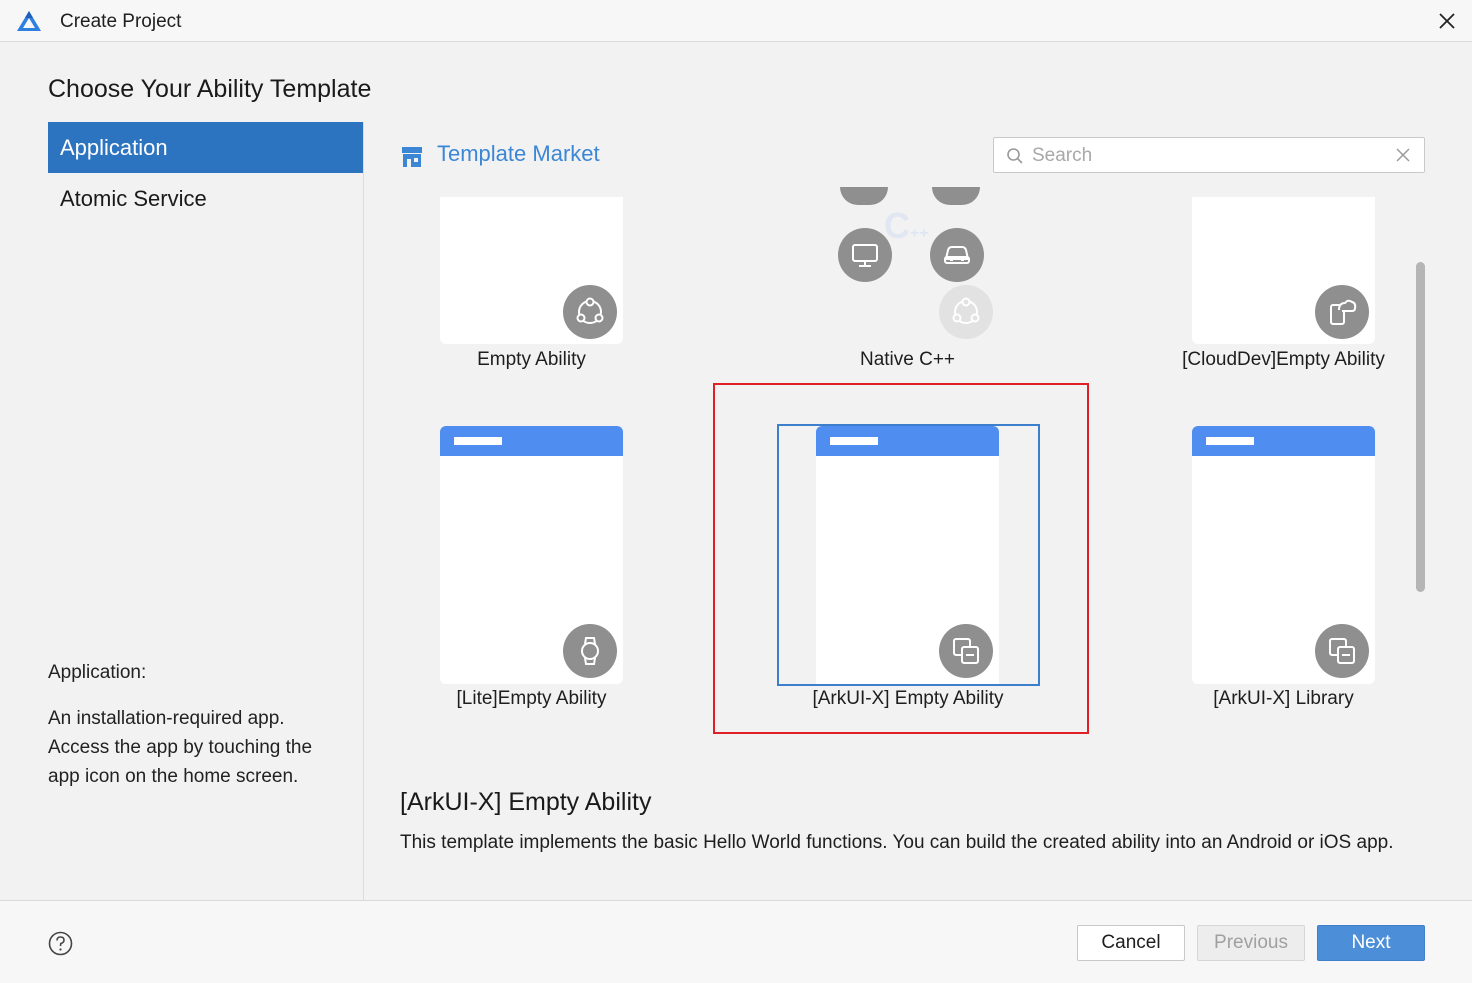 The width and height of the screenshot is (1472, 983). What do you see at coordinates (121, 21) in the screenshot?
I see `window-title: Create Project` at bounding box center [121, 21].